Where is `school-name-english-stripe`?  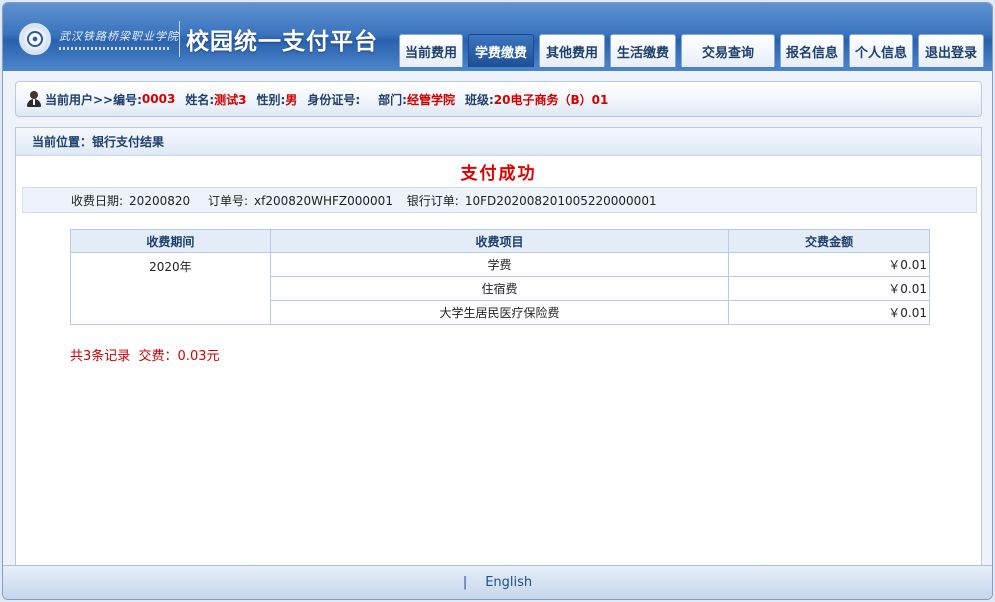
school-name-english-stripe is located at coordinates (114, 48).